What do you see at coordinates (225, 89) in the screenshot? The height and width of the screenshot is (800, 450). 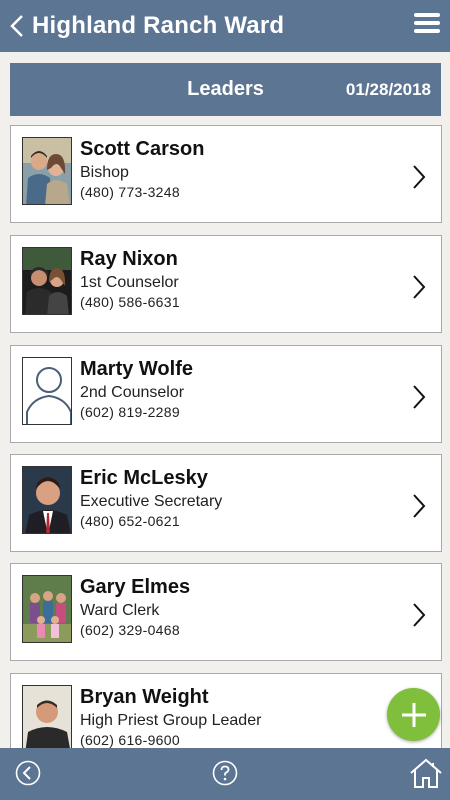 I see `section-header: Leaders 01/28/2018` at bounding box center [225, 89].